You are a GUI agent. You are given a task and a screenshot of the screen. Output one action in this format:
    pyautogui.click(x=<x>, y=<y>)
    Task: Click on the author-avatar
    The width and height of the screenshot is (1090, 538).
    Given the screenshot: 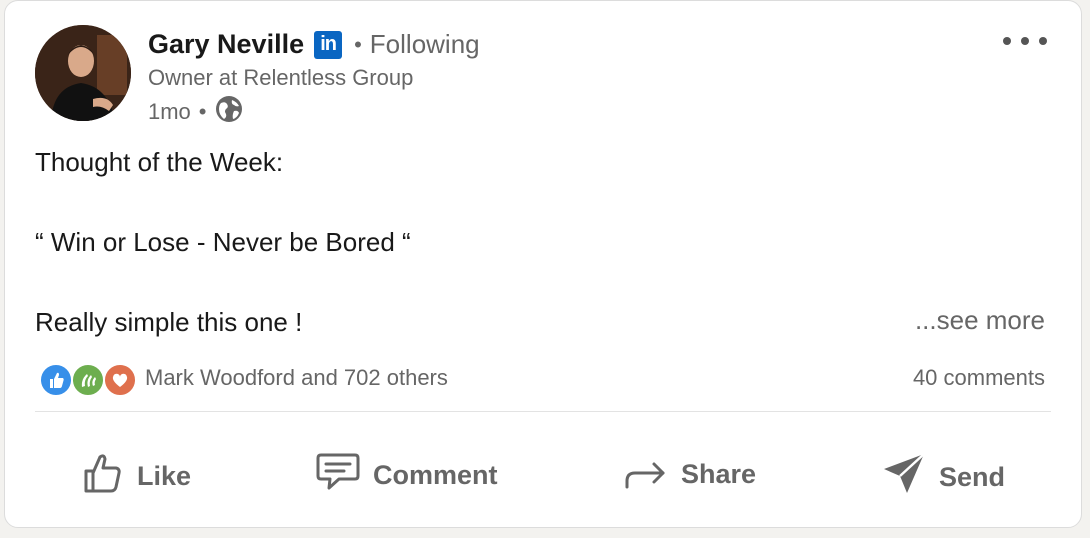 What is the action you would take?
    pyautogui.click(x=83, y=73)
    